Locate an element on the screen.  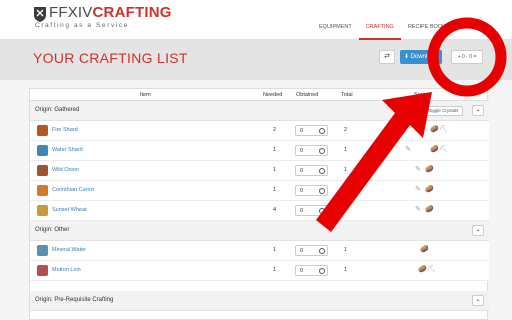
item-name-link: Corinthian Carrot is located at coordinates (73, 190).